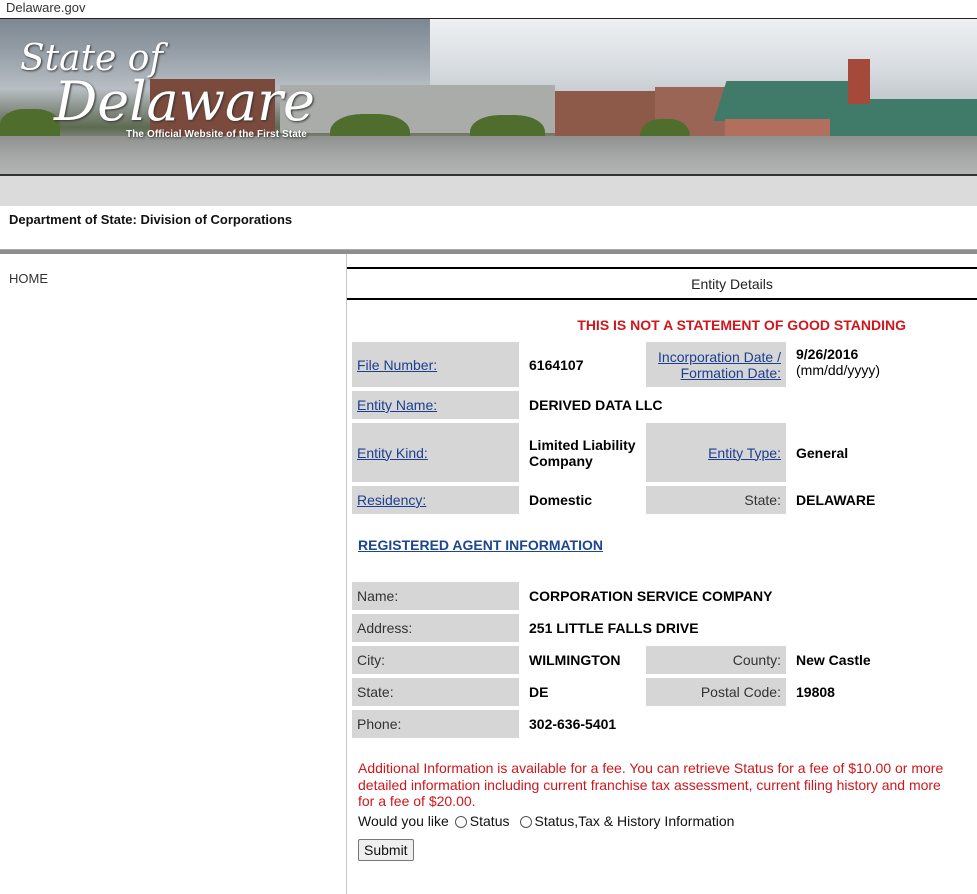 The width and height of the screenshot is (977, 894). Describe the element at coordinates (836, 500) in the screenshot. I see `state-value: DELAWARE` at that location.